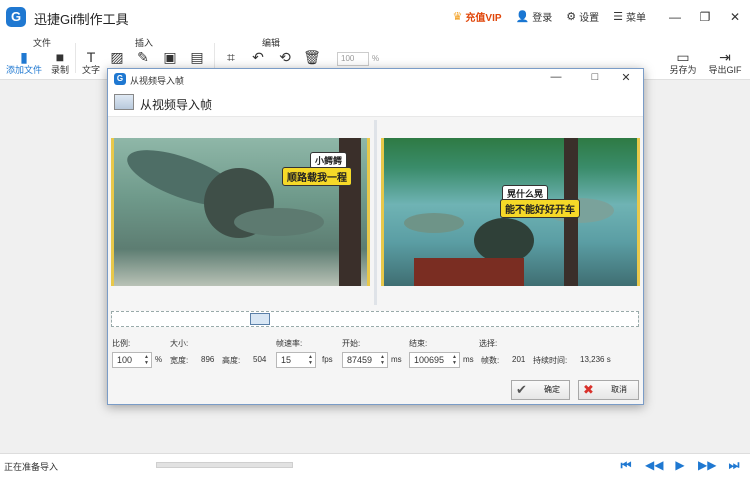 This screenshot has height=477, width=750. Describe the element at coordinates (457, 17) in the screenshot. I see `crown-icon: ♛` at that location.